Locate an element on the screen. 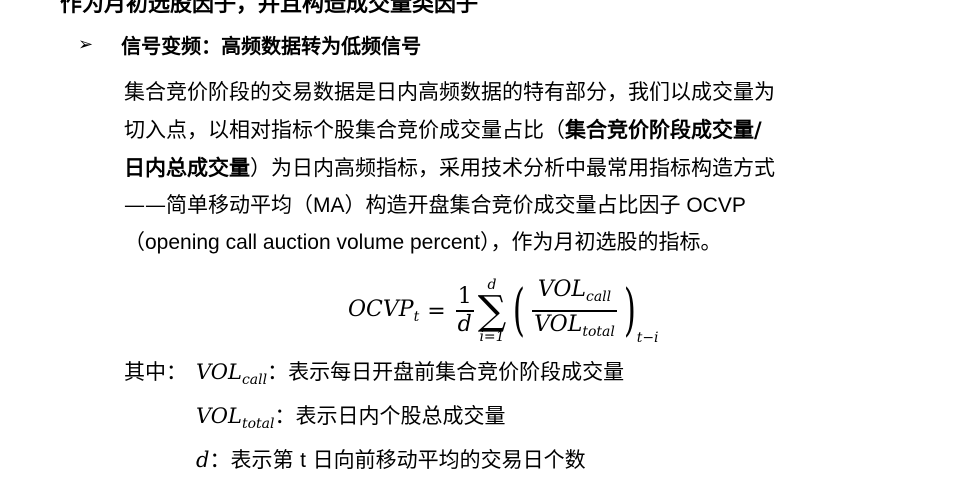 This screenshot has height=484, width=954. def-var-vol-total: VOLtotal is located at coordinates (235, 418).